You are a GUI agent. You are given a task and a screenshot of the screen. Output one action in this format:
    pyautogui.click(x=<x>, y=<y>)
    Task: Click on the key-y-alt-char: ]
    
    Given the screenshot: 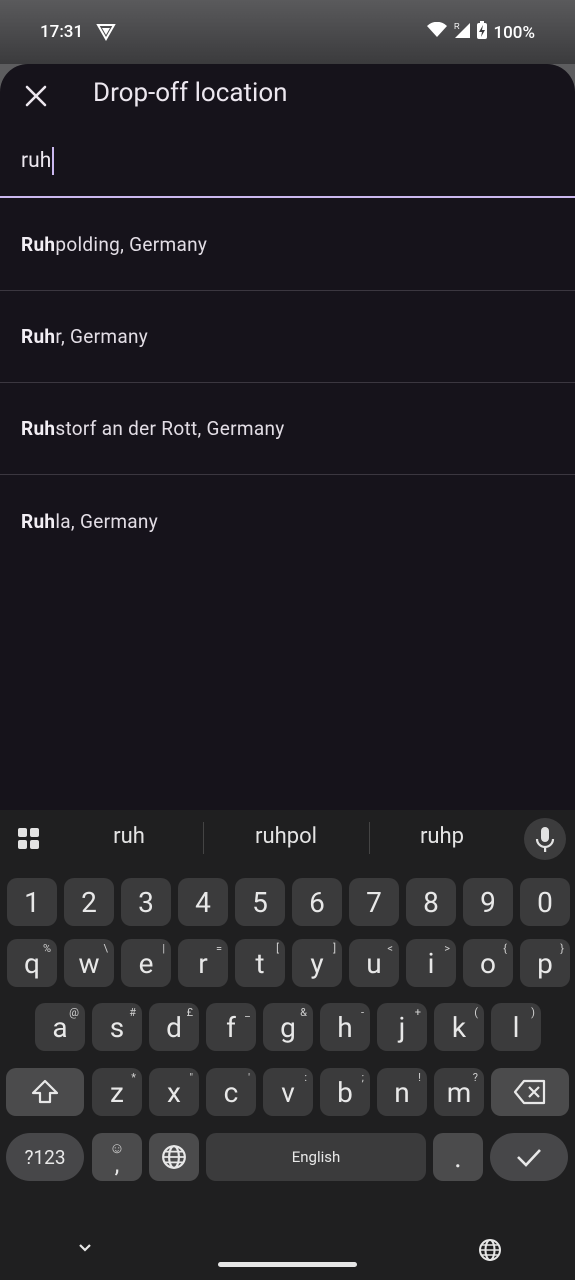 What is the action you would take?
    pyautogui.click(x=334, y=948)
    